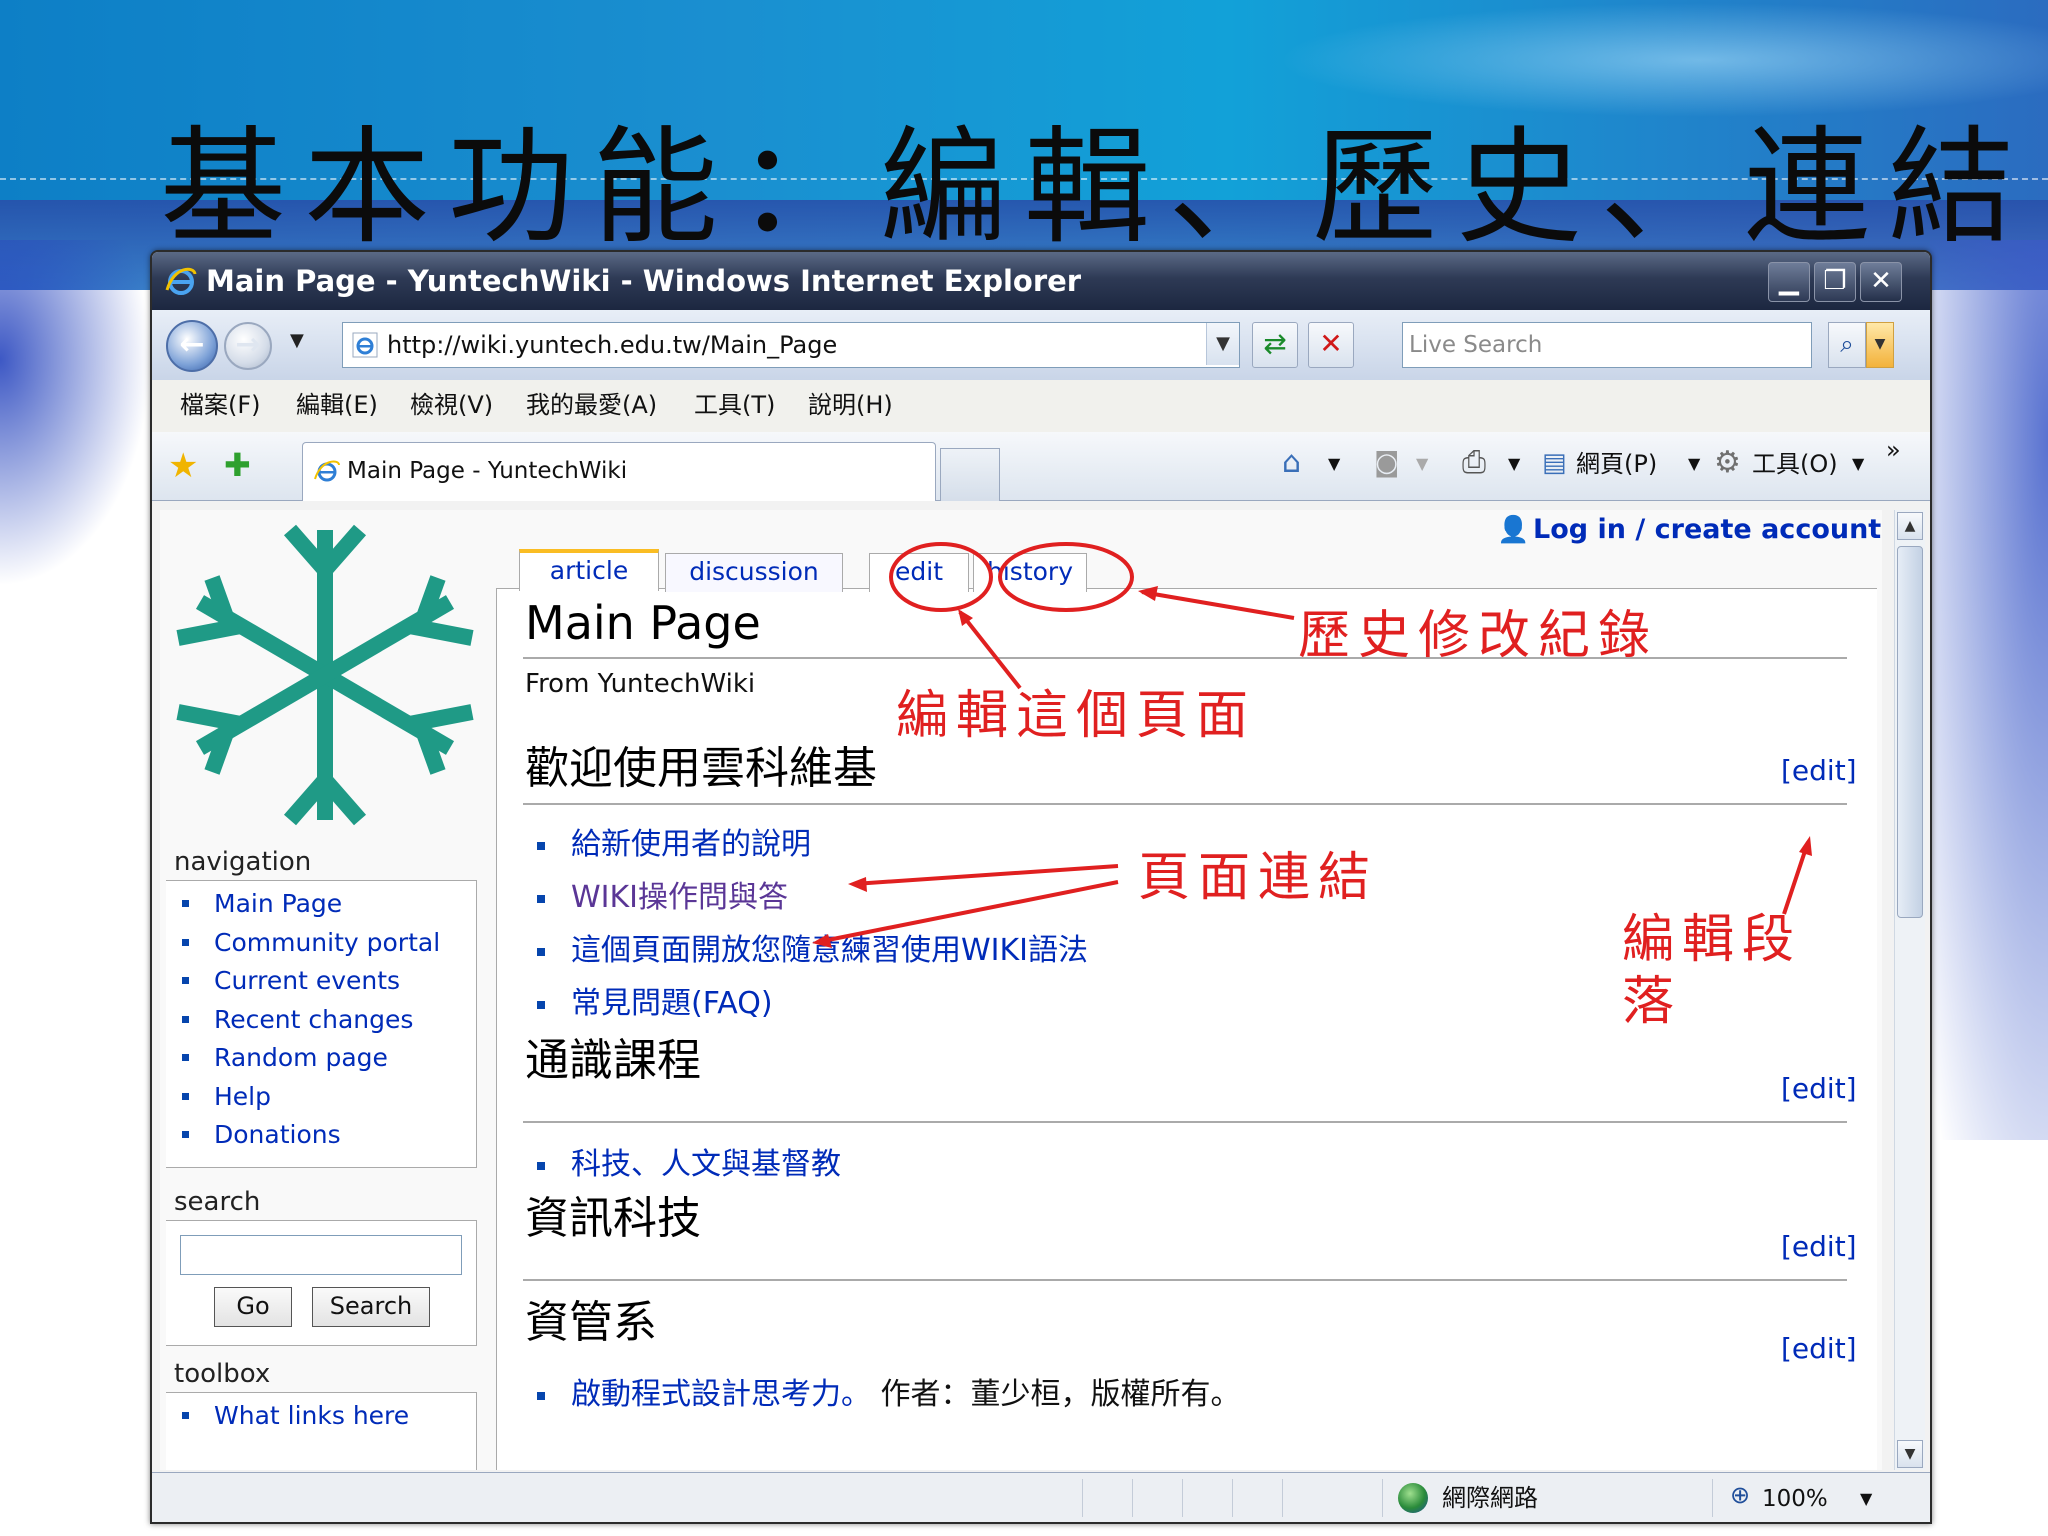 Image resolution: width=2048 pixels, height=1536 pixels. I want to click on menu-edit: 編輯(E), so click(337, 405).